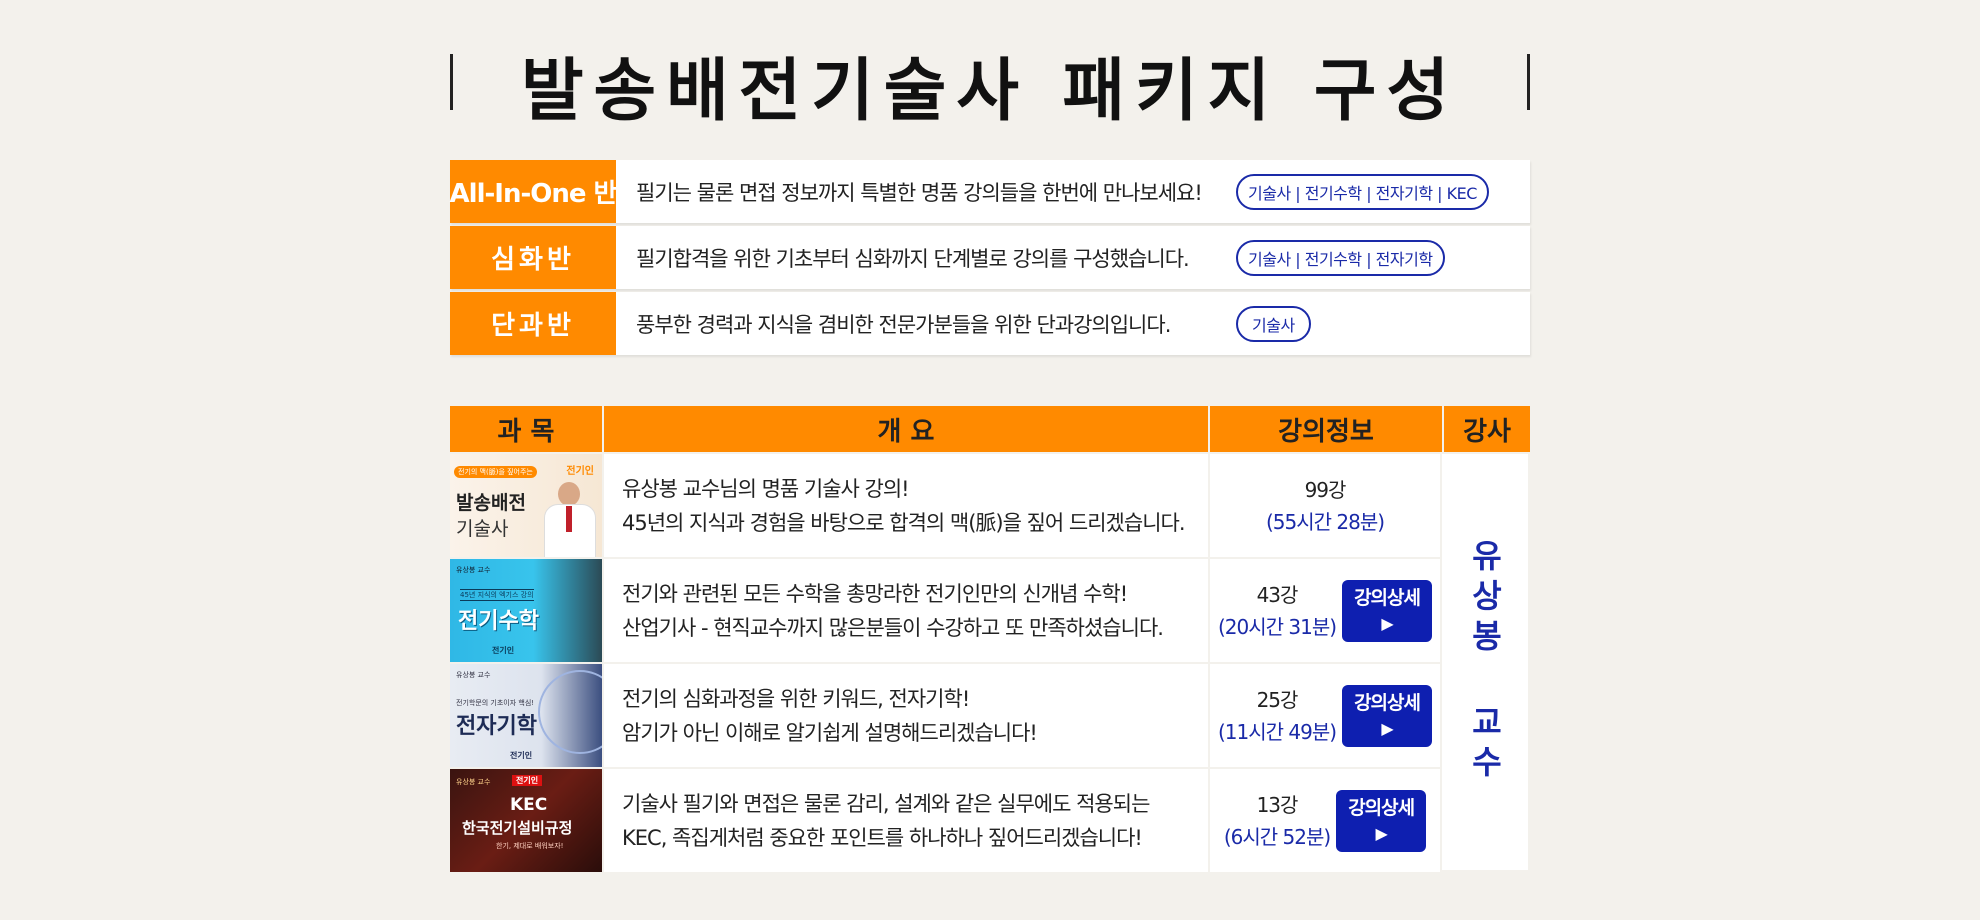 The width and height of the screenshot is (1980, 920). What do you see at coordinates (495, 472) in the screenshot?
I see `thumbnail-subtitle: 전기의 맥(脈)을 짚어주는` at bounding box center [495, 472].